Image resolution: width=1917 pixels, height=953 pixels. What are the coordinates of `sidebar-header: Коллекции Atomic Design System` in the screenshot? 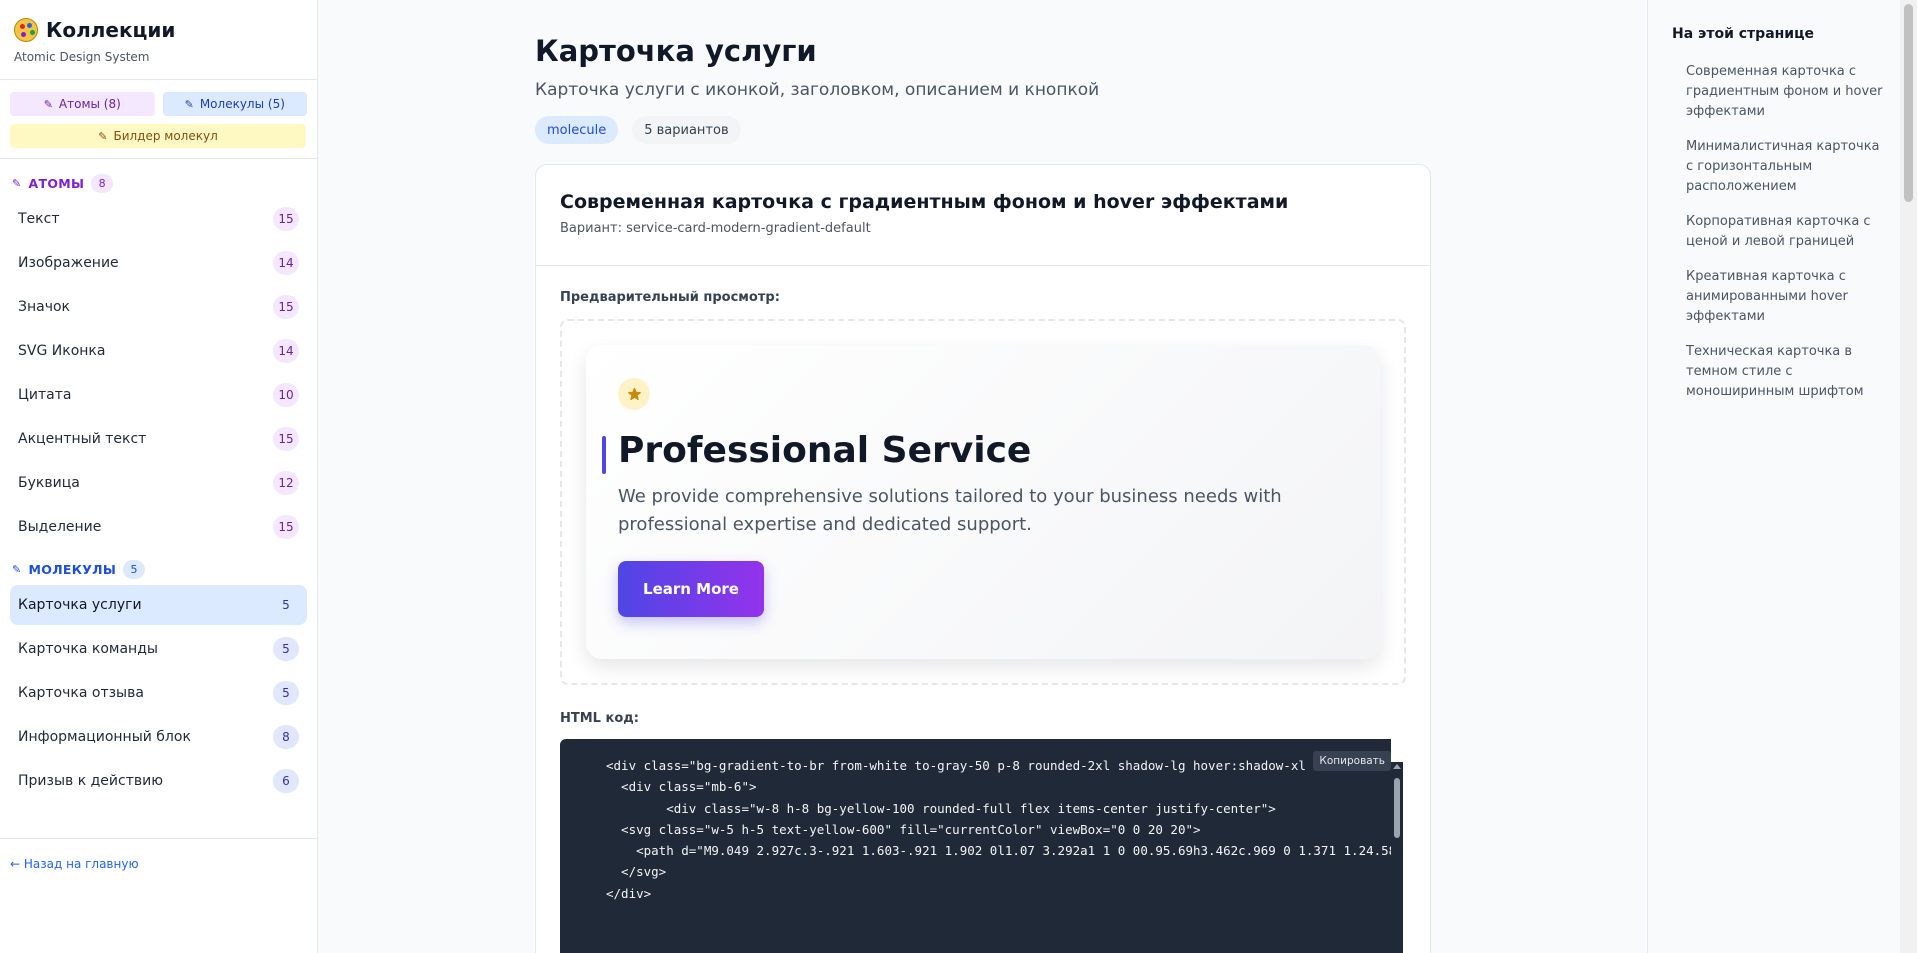 It's located at (158, 40).